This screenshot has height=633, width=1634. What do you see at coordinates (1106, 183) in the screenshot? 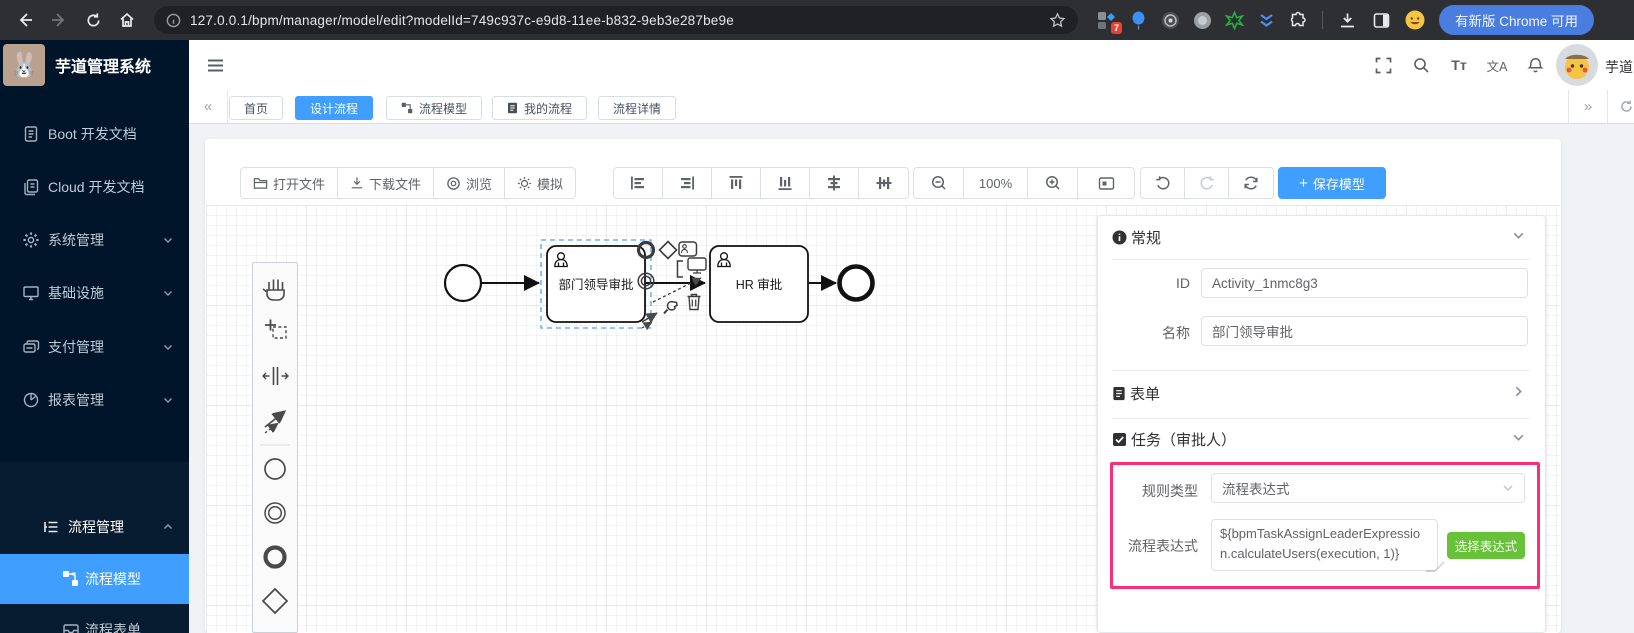
I see `zoom-fit-button` at bounding box center [1106, 183].